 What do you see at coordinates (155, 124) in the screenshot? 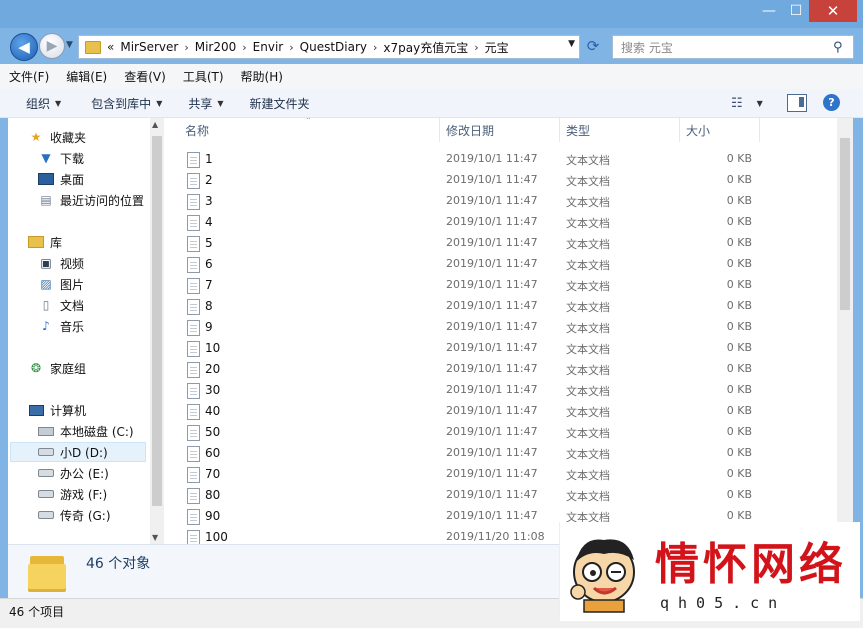
I see `scroll-up-icon: ▲` at bounding box center [155, 124].